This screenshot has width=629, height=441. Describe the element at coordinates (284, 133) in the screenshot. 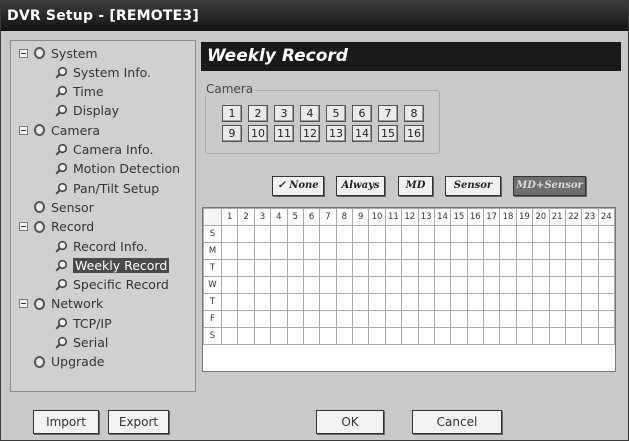

I see `camera-button-11: 11` at that location.